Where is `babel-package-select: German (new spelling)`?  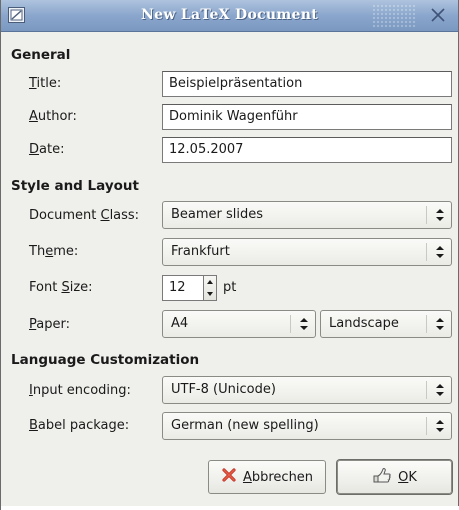 babel-package-select: German (new spelling) is located at coordinates (307, 426).